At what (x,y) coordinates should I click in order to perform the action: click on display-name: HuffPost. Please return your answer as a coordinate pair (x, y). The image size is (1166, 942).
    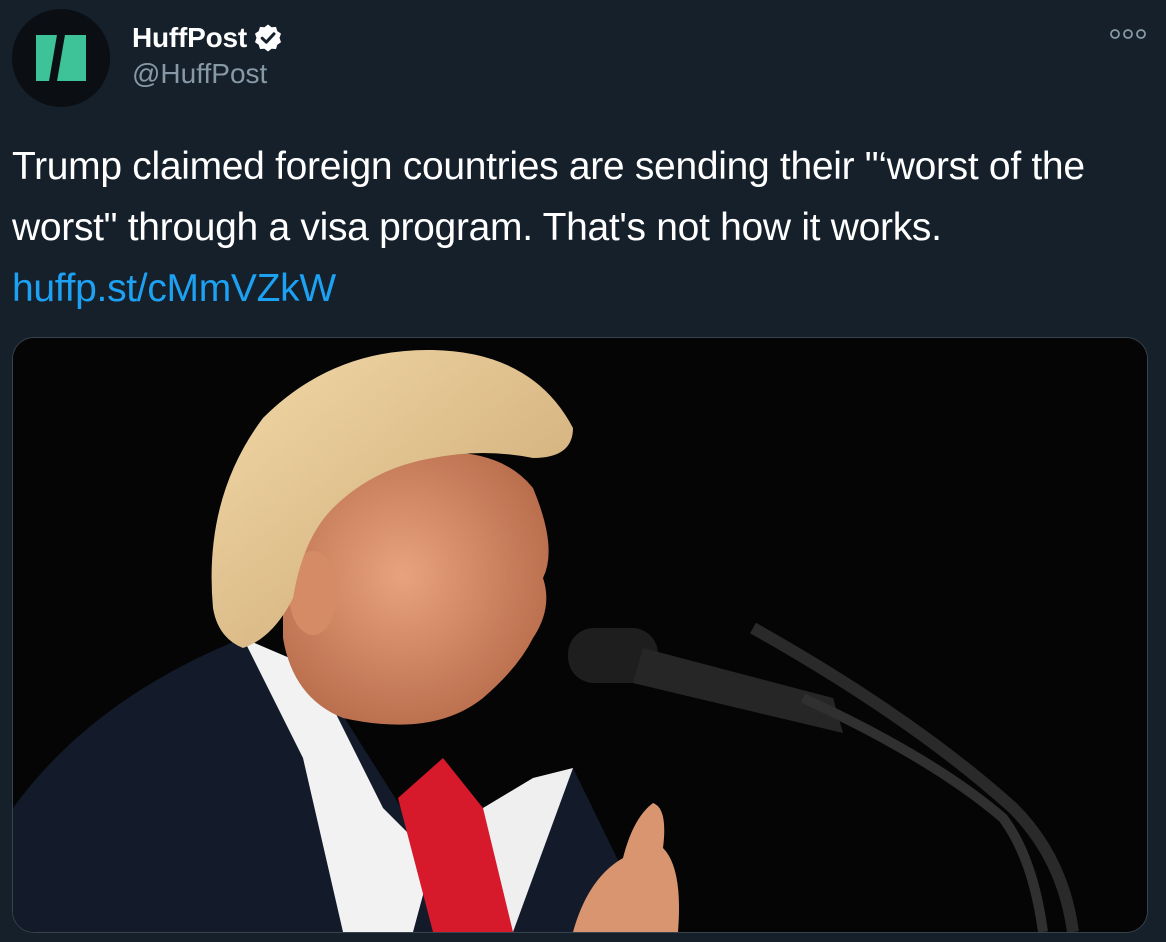
    Looking at the image, I should click on (189, 38).